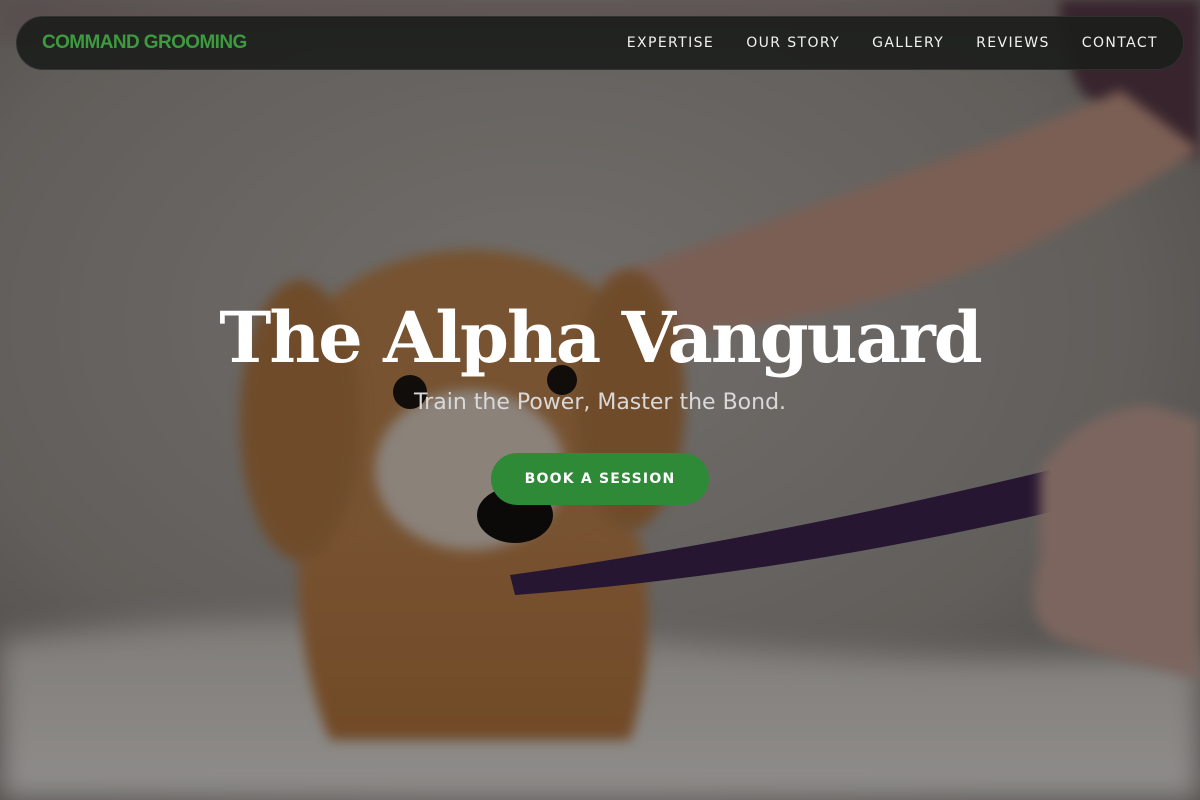 Image resolution: width=1200 pixels, height=800 pixels. What do you see at coordinates (793, 43) in the screenshot?
I see `nav-link-our-story: OUR STORY` at bounding box center [793, 43].